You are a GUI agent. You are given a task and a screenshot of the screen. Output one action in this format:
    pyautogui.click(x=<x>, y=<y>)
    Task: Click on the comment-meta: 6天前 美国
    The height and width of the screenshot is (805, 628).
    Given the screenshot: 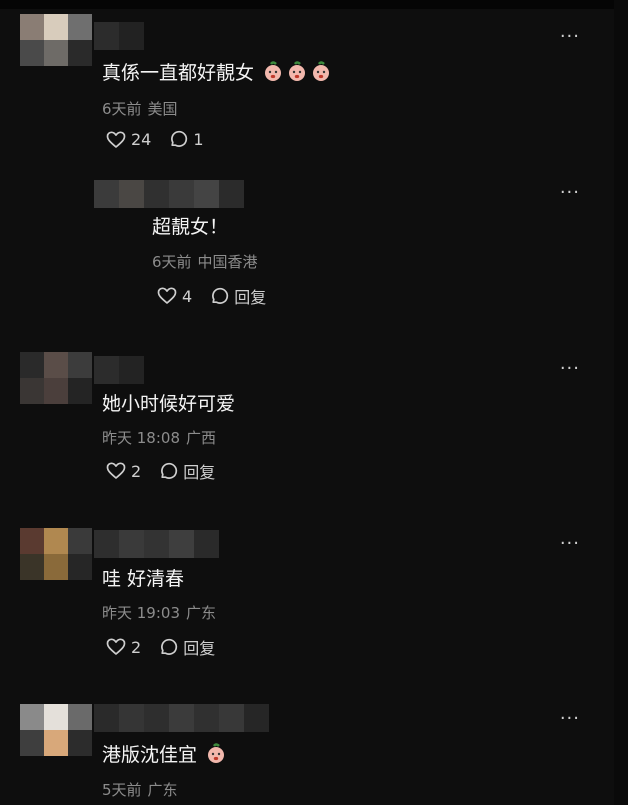 What is the action you would take?
    pyautogui.click(x=140, y=108)
    